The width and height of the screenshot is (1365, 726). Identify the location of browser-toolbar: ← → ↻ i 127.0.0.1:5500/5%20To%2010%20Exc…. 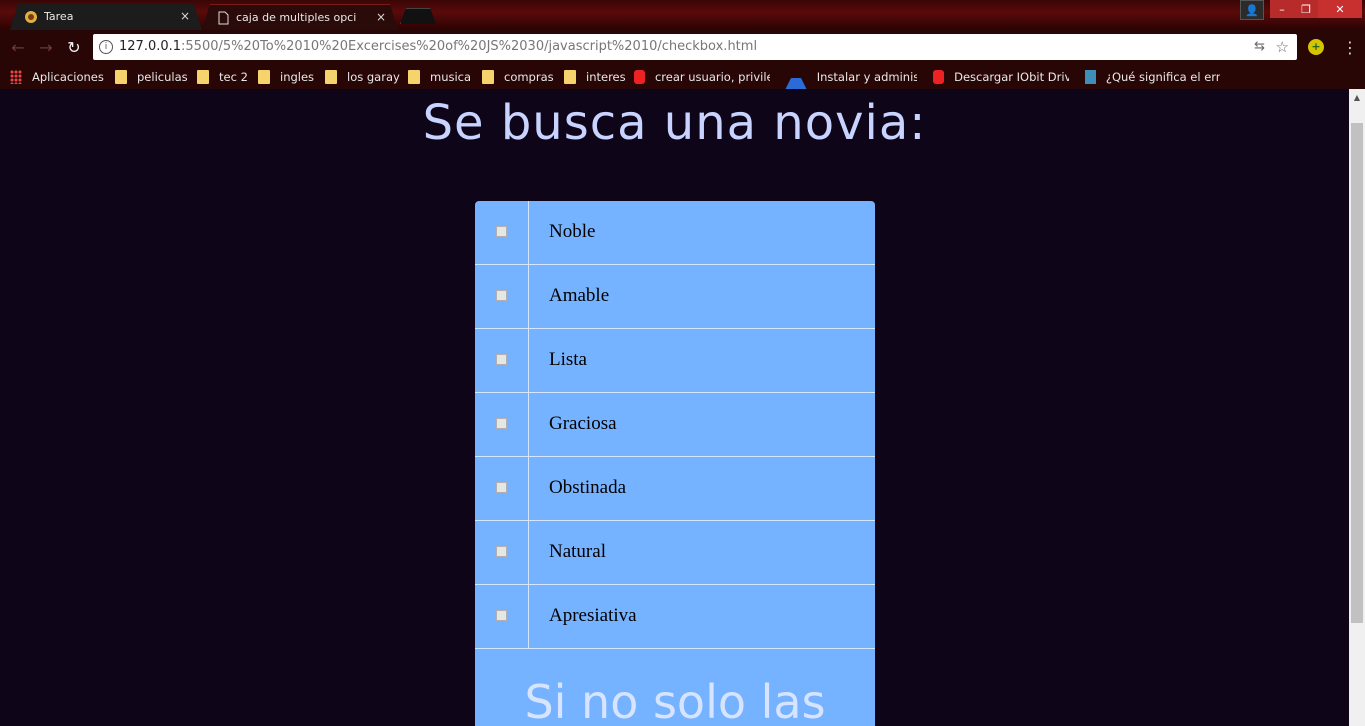
(682, 47).